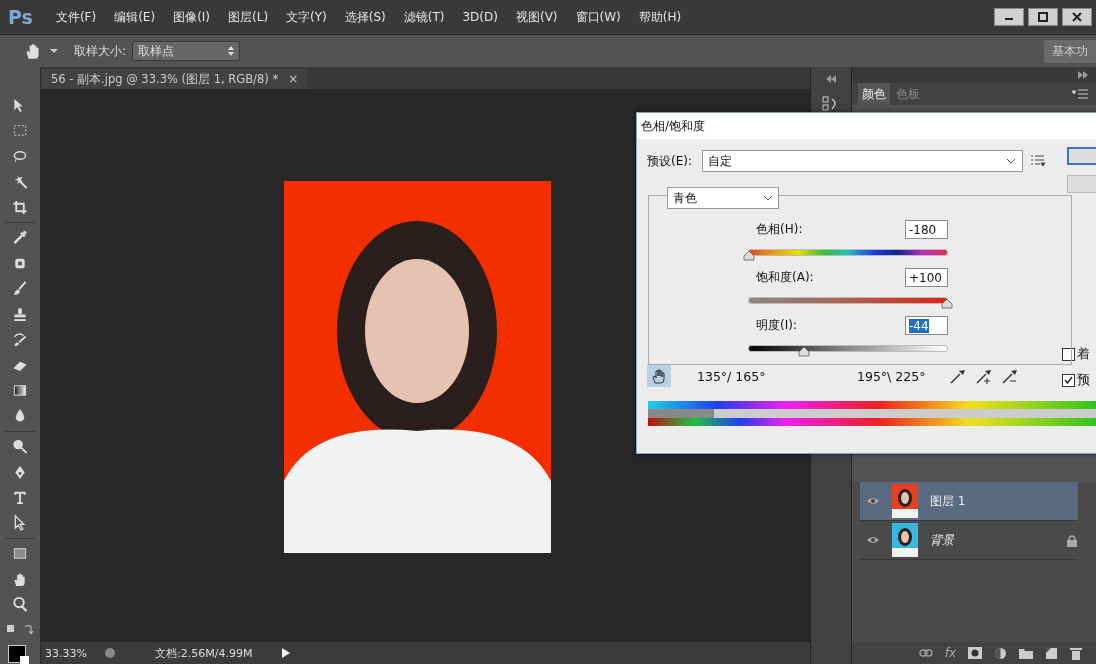  What do you see at coordinates (892, 376) in the screenshot?
I see `range-right-text: 195°\ 225°` at bounding box center [892, 376].